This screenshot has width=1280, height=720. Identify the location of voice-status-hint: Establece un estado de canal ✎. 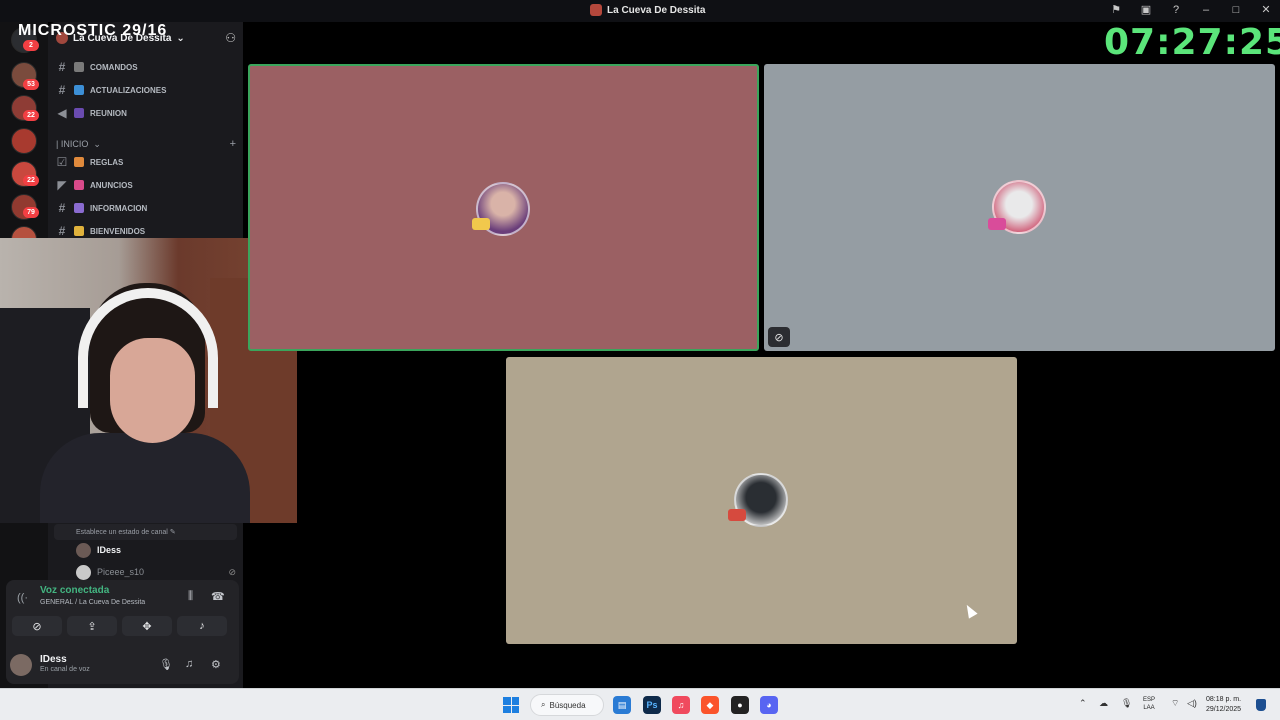
(145, 532).